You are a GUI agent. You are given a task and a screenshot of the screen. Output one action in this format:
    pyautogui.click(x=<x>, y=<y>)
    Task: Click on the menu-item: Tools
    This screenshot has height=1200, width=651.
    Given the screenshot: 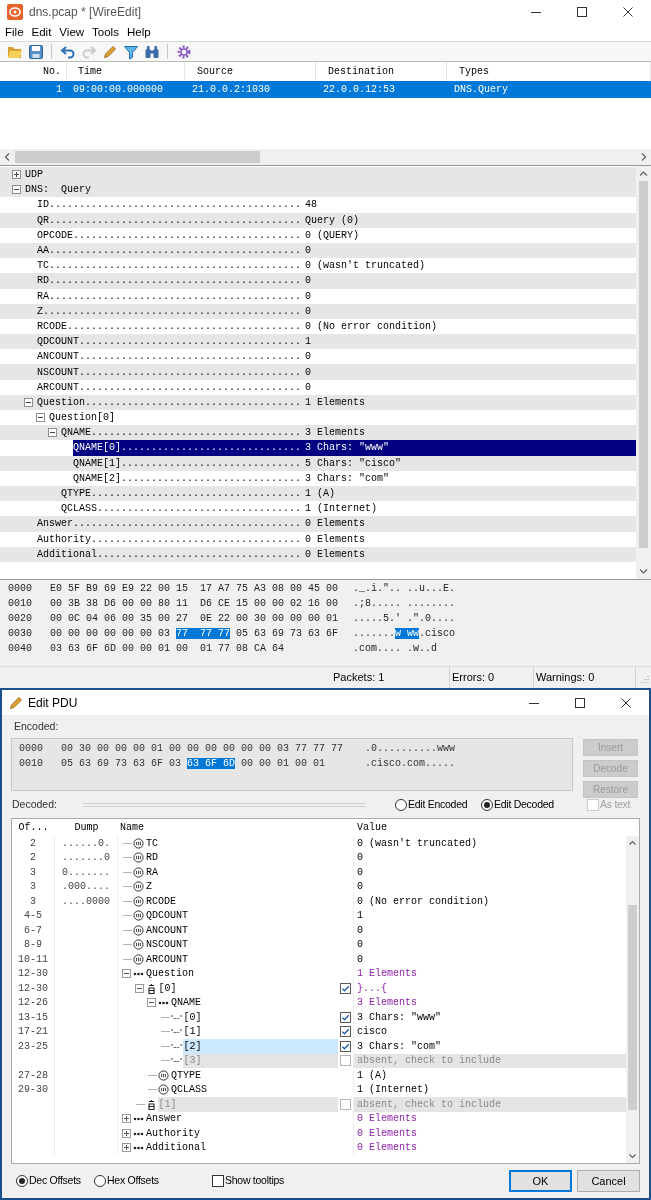 What is the action you would take?
    pyautogui.click(x=105, y=32)
    